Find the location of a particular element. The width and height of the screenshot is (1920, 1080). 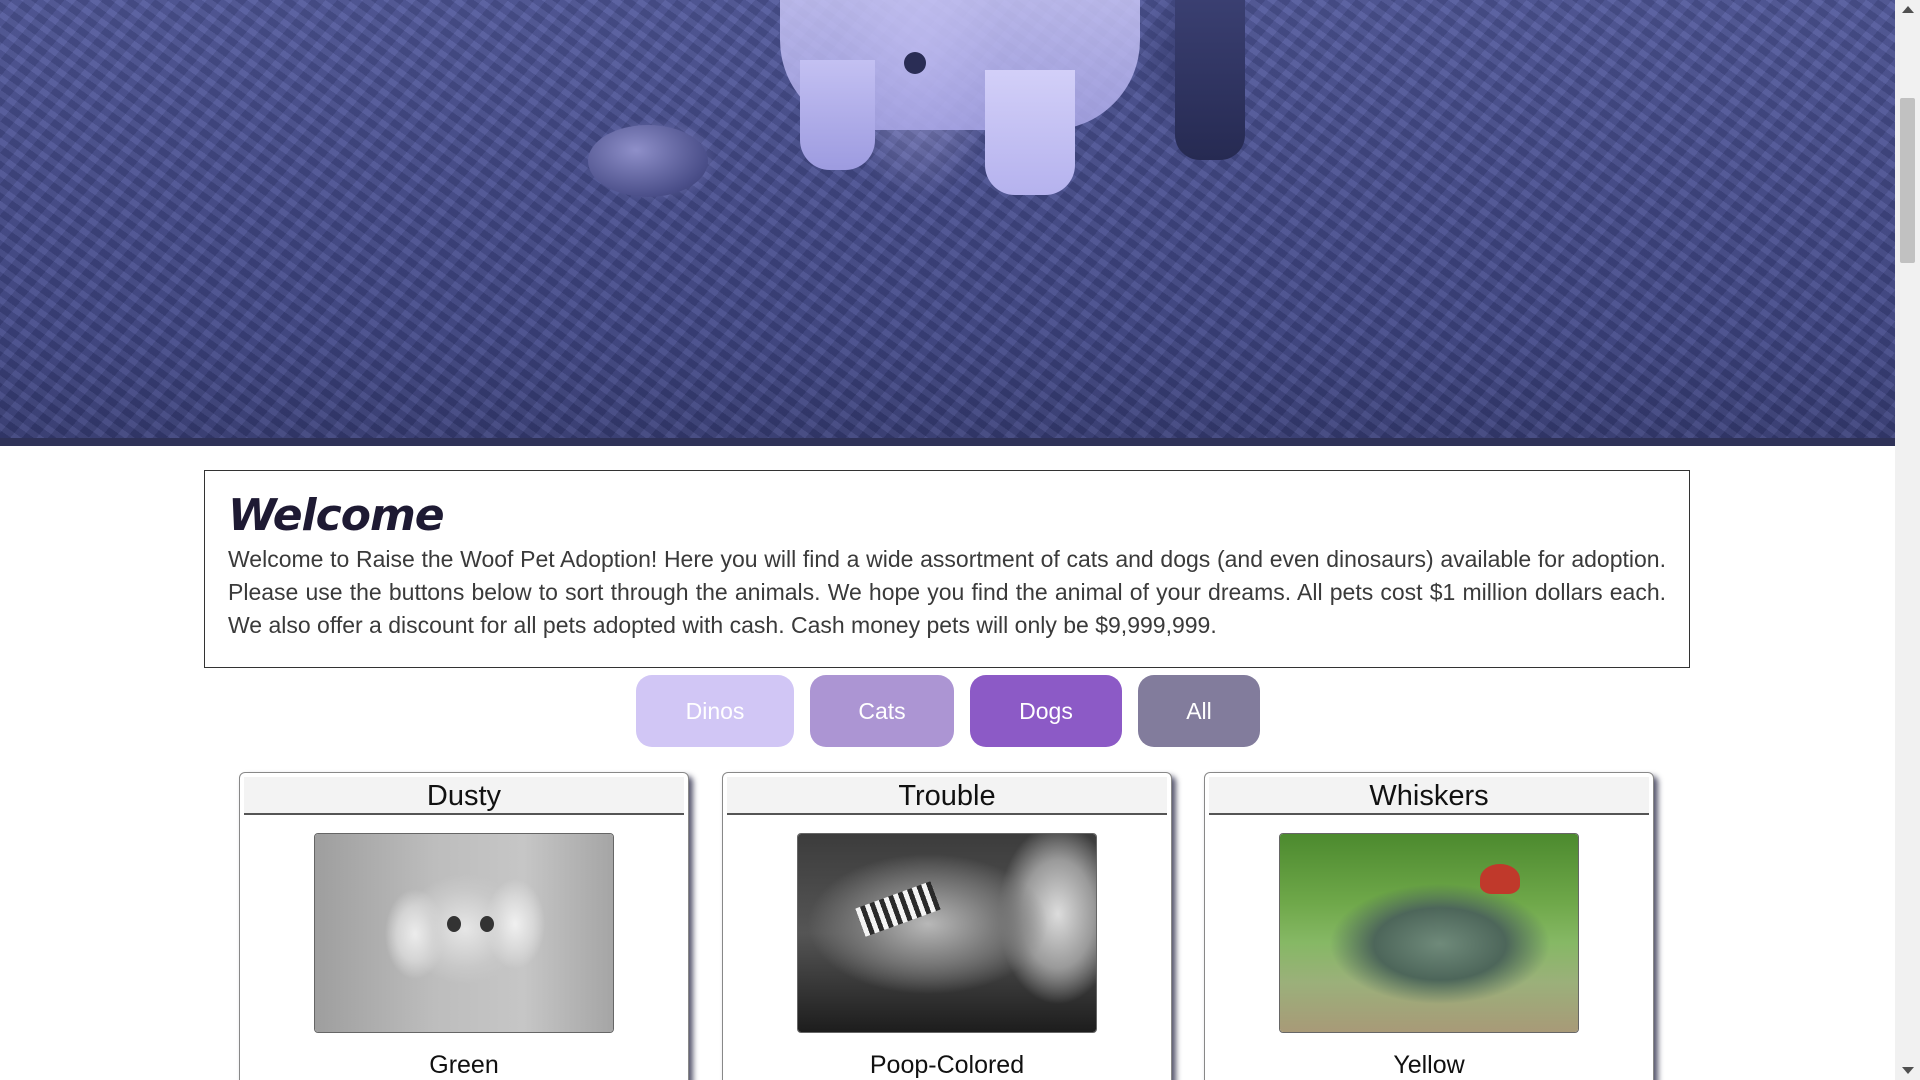

pet-name: Trouble is located at coordinates (947, 796).